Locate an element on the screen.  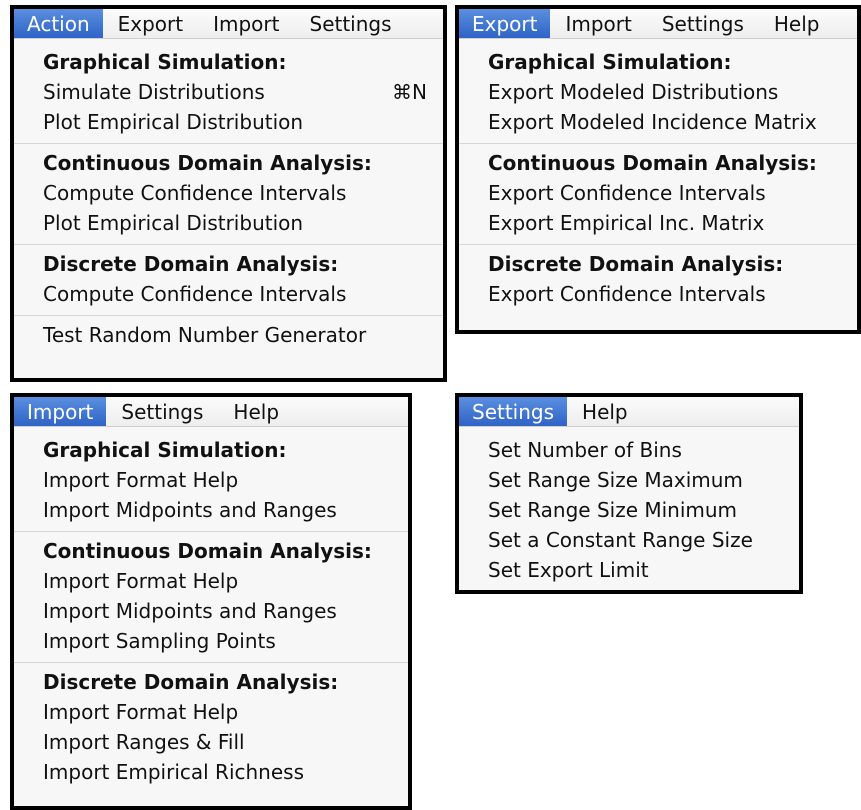
menu-item-set-a-constant-range-size: Set a Constant Range Size is located at coordinates (629, 540).